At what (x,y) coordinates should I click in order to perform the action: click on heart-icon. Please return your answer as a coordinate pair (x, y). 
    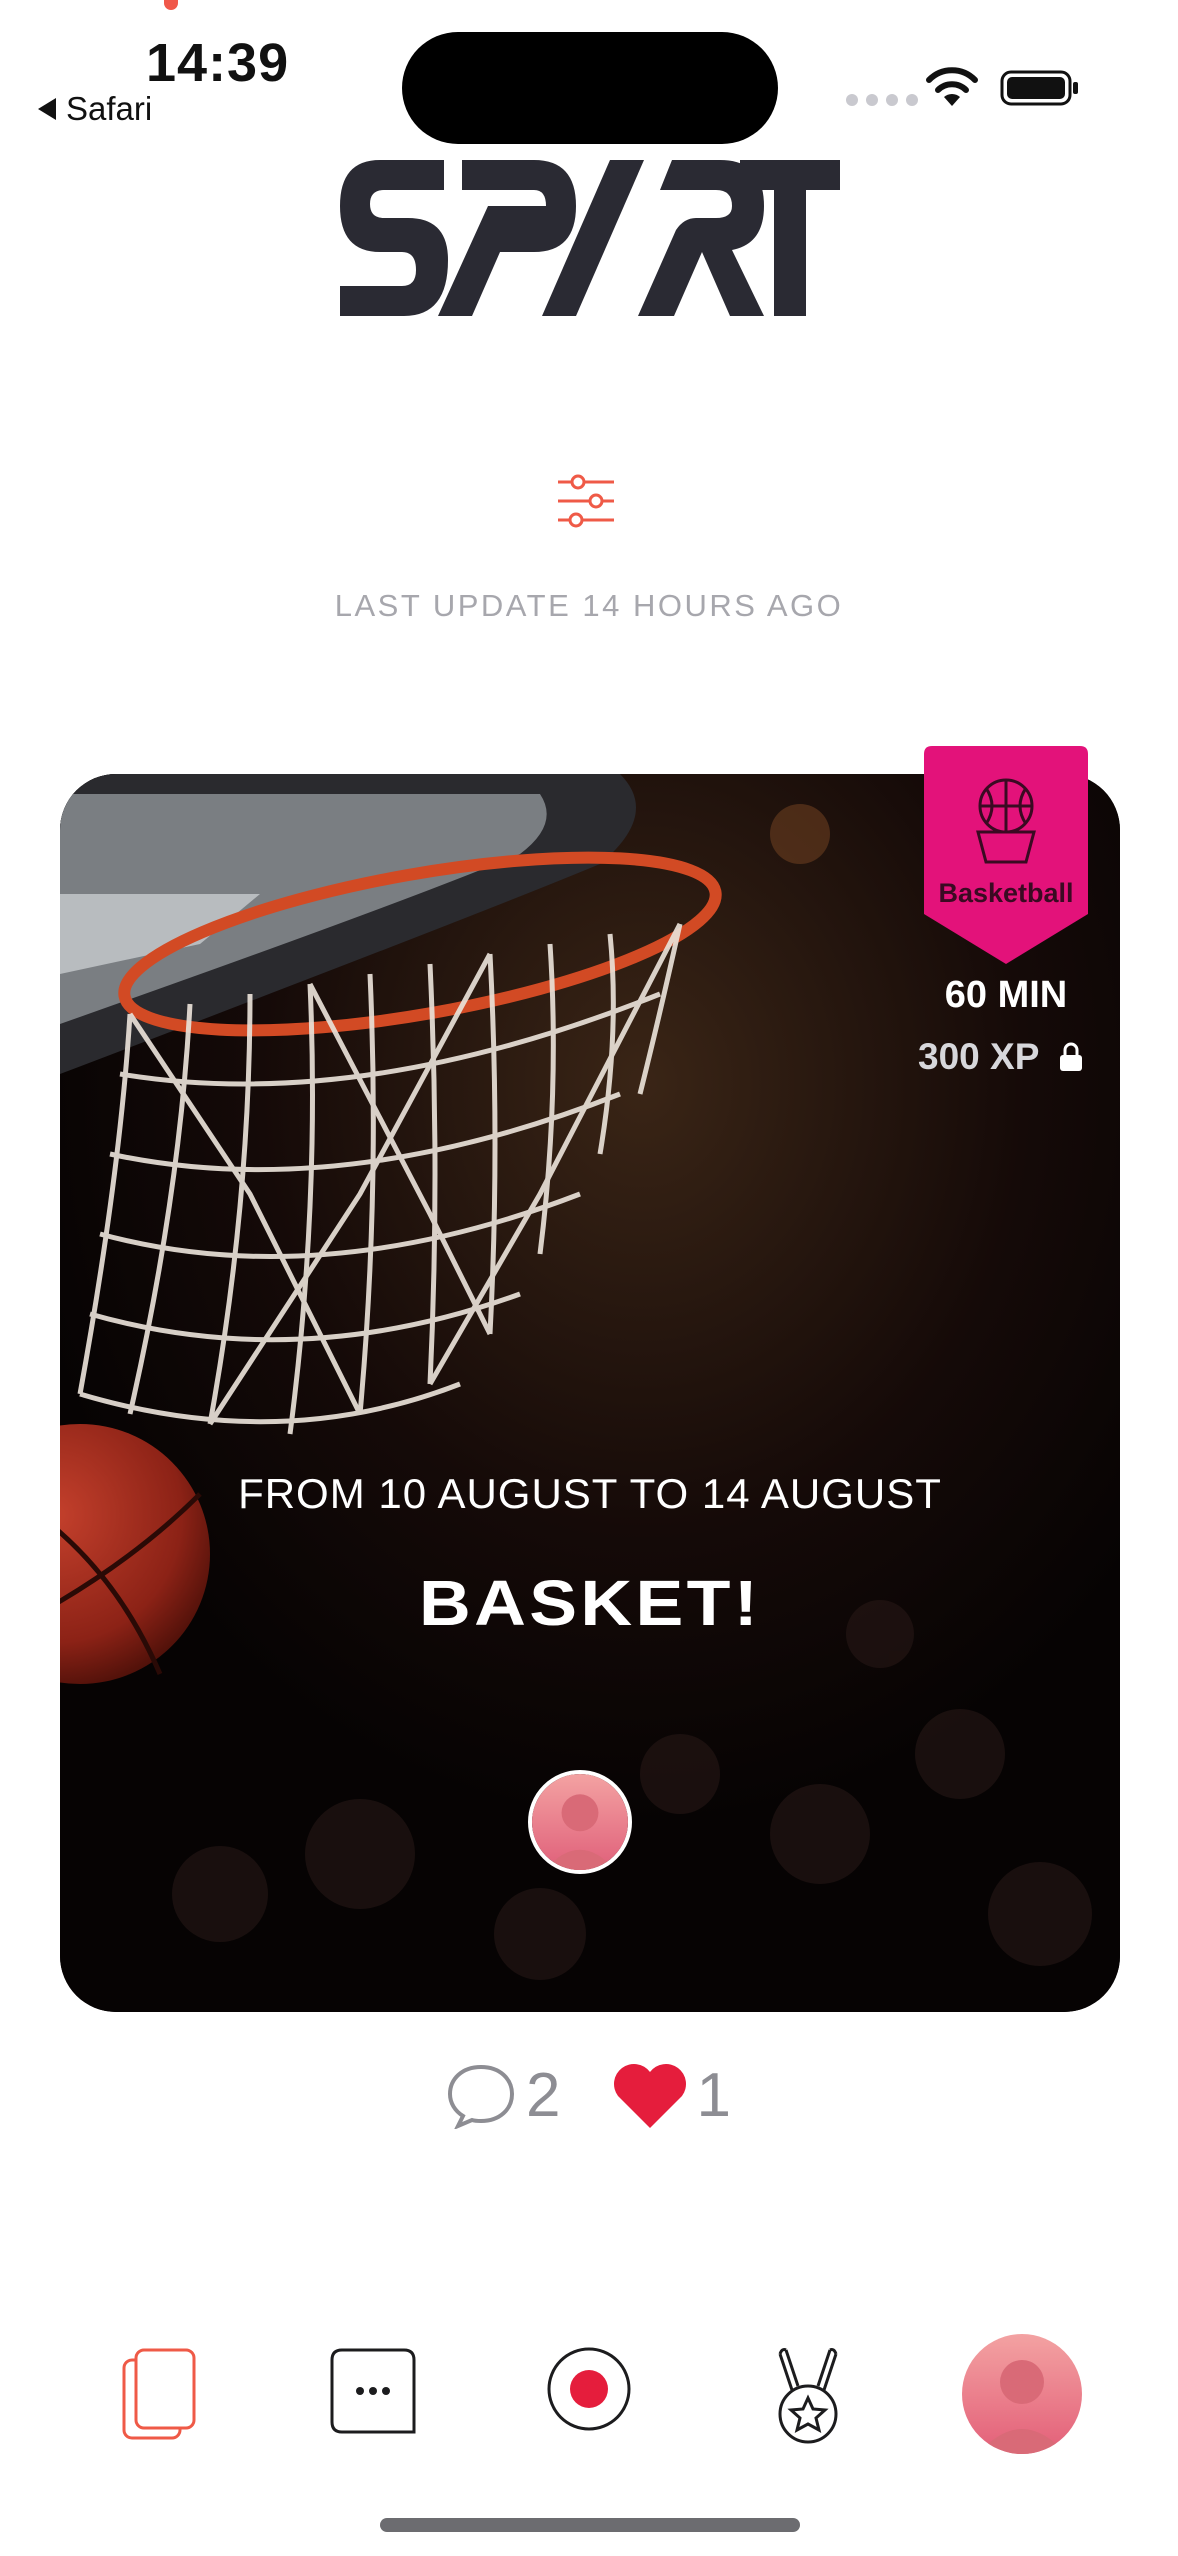
    Looking at the image, I should click on (650, 2096).